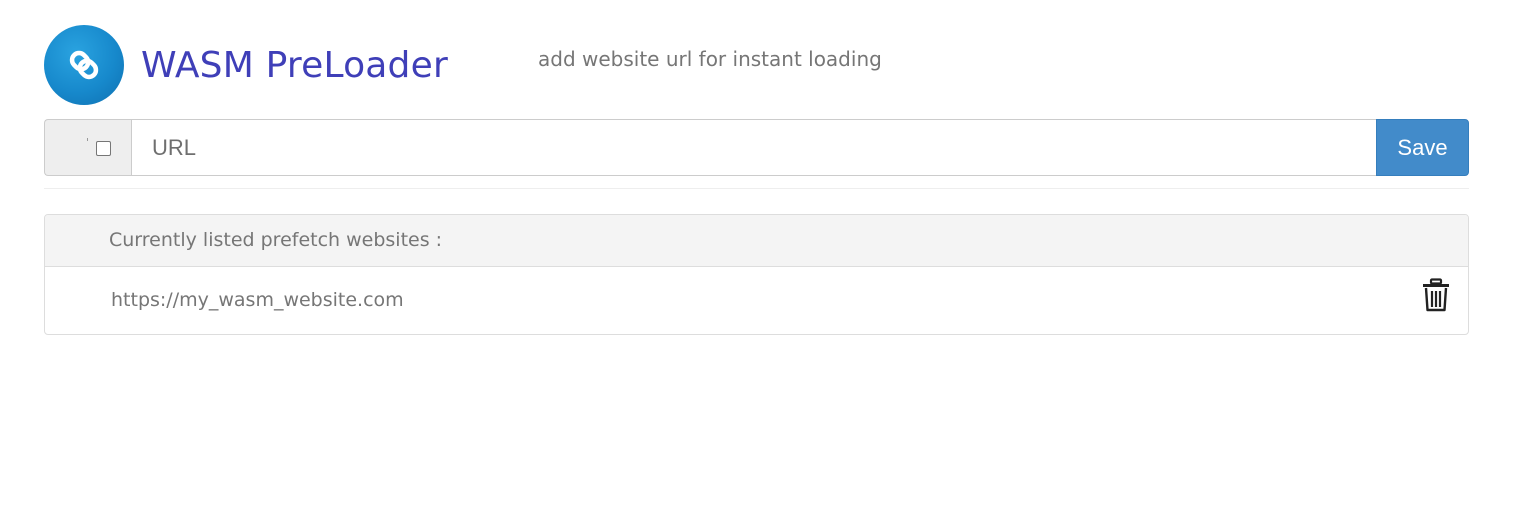 This screenshot has height=513, width=1533. Describe the element at coordinates (84, 65) in the screenshot. I see `link-icon` at that location.